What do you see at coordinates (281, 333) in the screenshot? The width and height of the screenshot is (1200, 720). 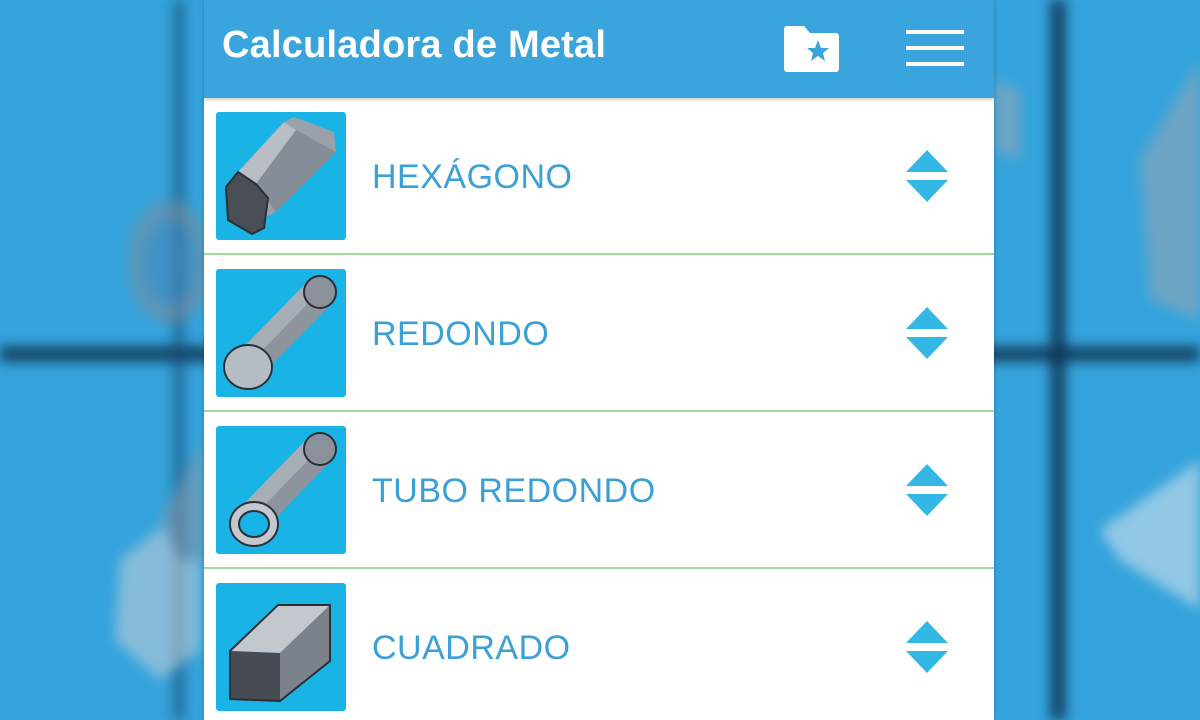 I see `round-bar-icon` at bounding box center [281, 333].